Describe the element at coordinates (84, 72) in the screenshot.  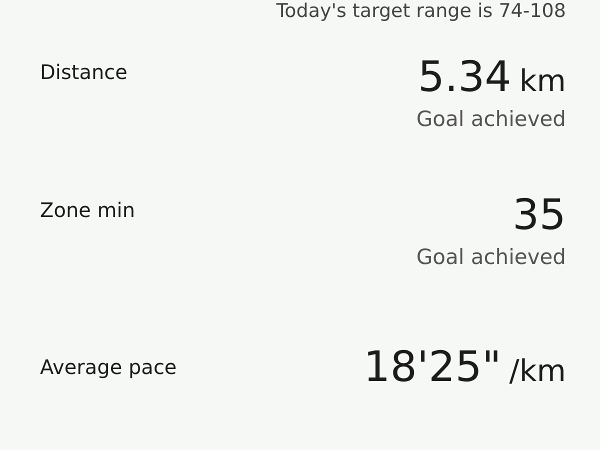
I see `metric-label: Distance` at that location.